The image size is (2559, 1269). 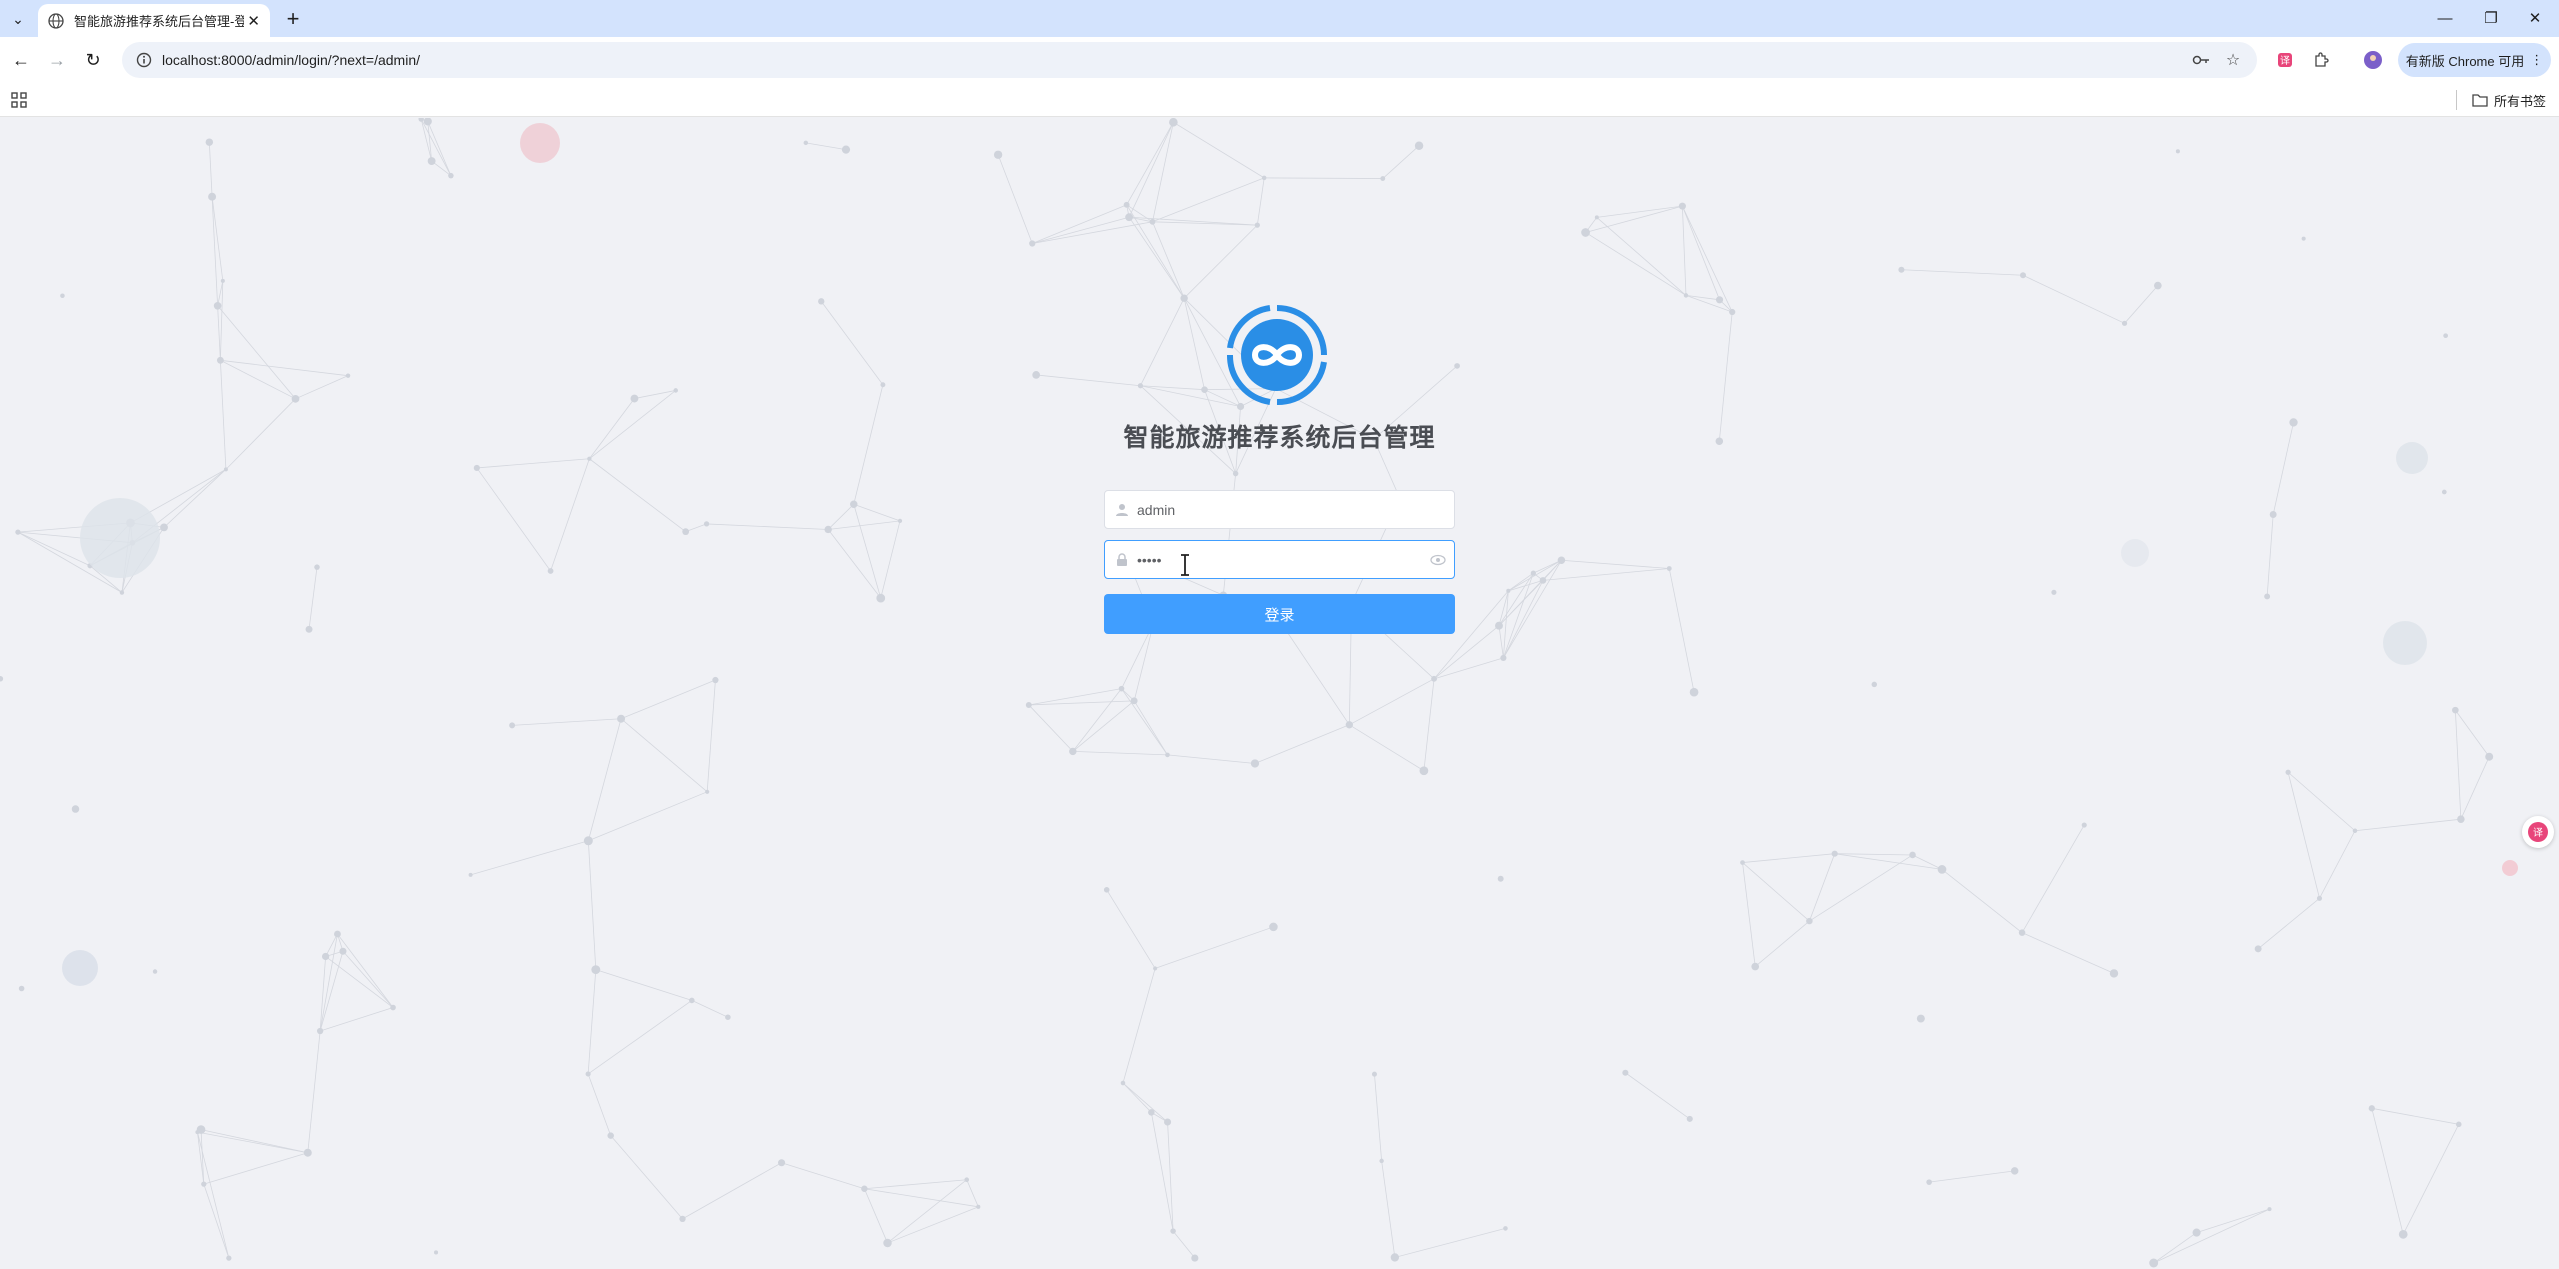 I want to click on back-arrow-icon: ←, so click(x=21, y=60).